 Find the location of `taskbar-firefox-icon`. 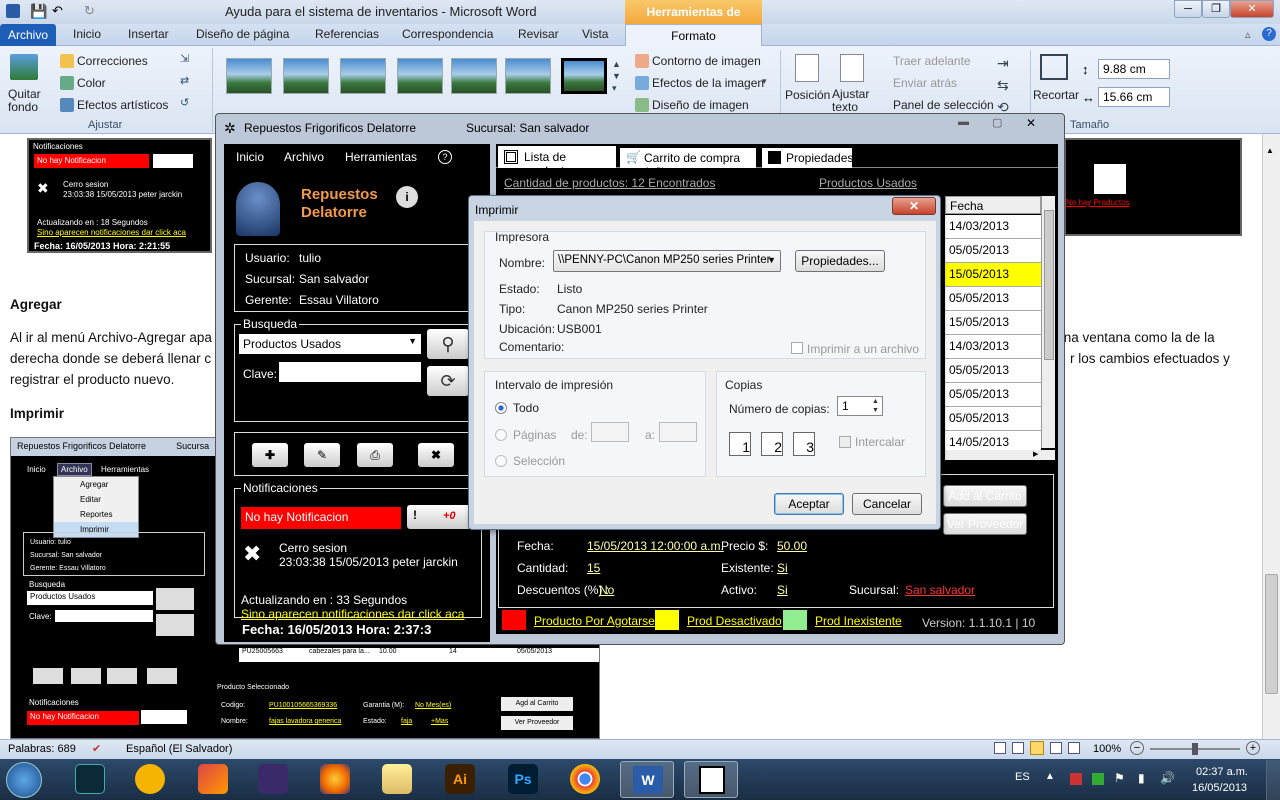

taskbar-firefox-icon is located at coordinates (335, 779).